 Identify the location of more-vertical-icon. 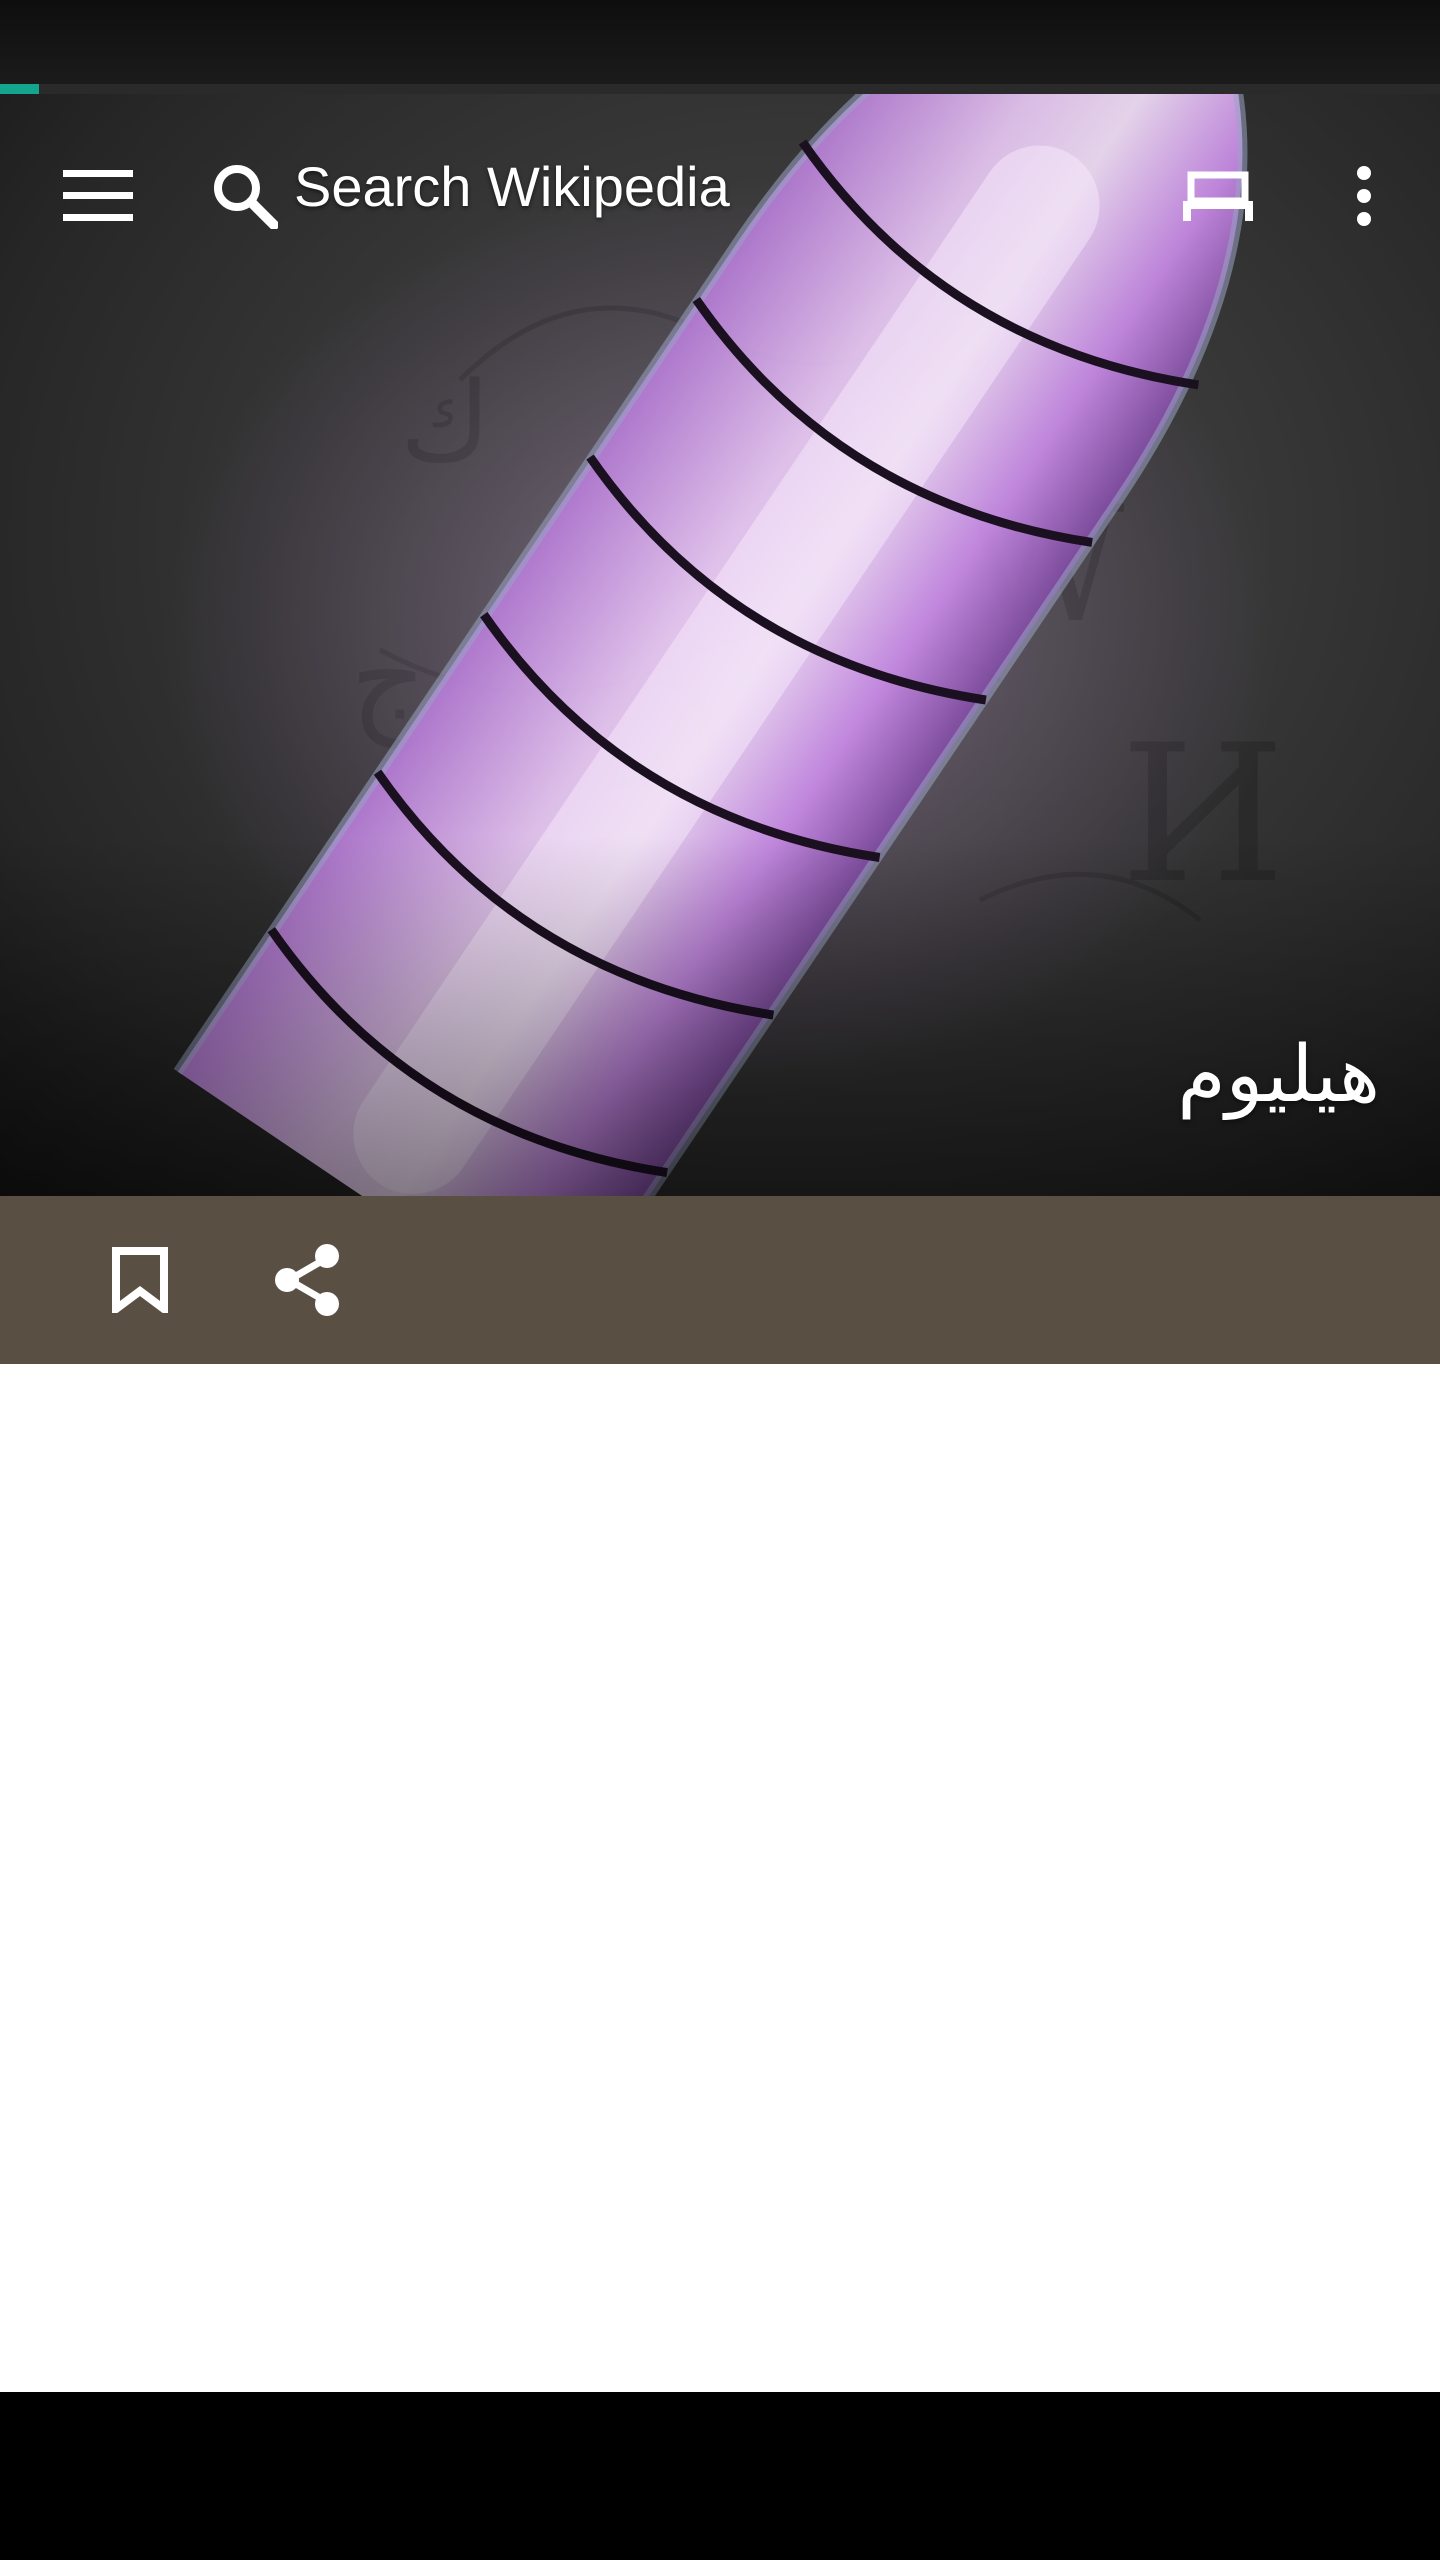
(1364, 196).